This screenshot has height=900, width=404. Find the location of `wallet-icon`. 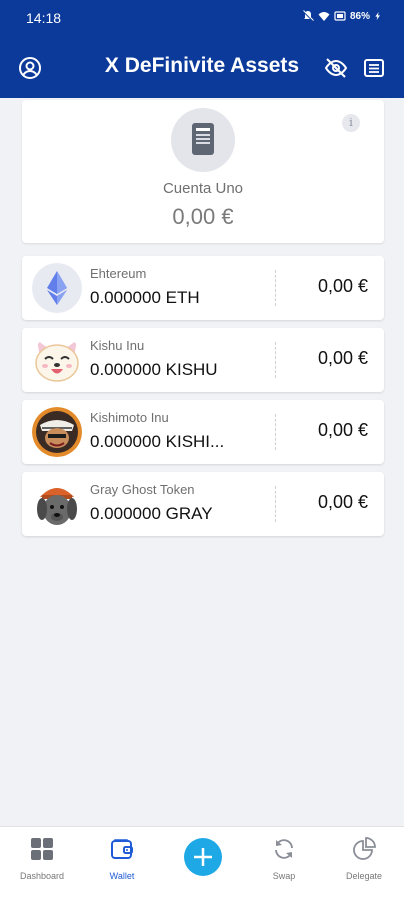

wallet-icon is located at coordinates (122, 849).